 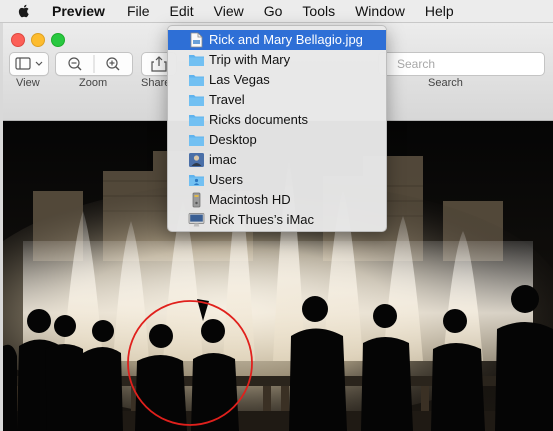 I want to click on search-label: Search, so click(x=445, y=83).